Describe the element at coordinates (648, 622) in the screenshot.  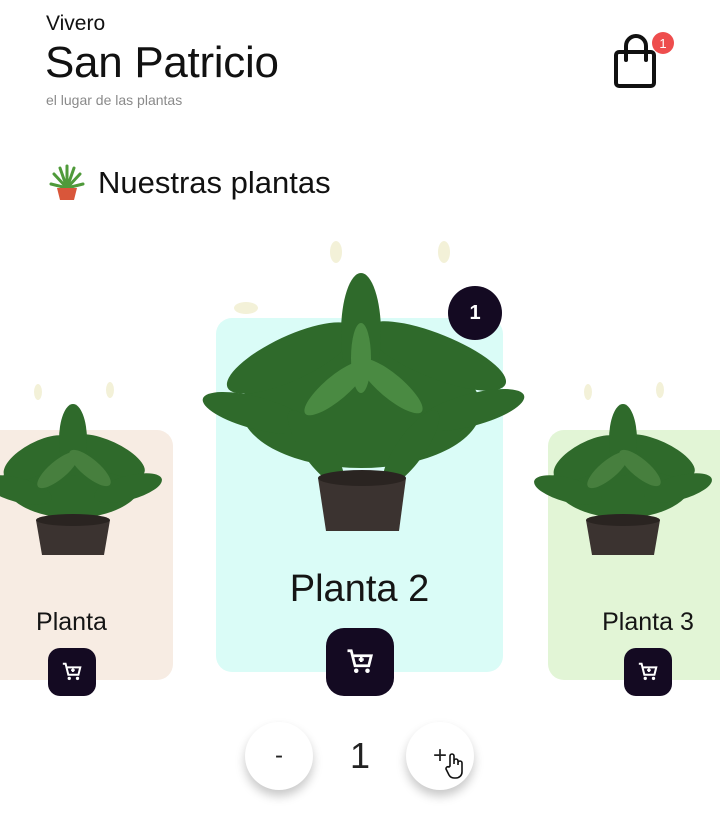
I see `plant-name: Planta 3` at that location.